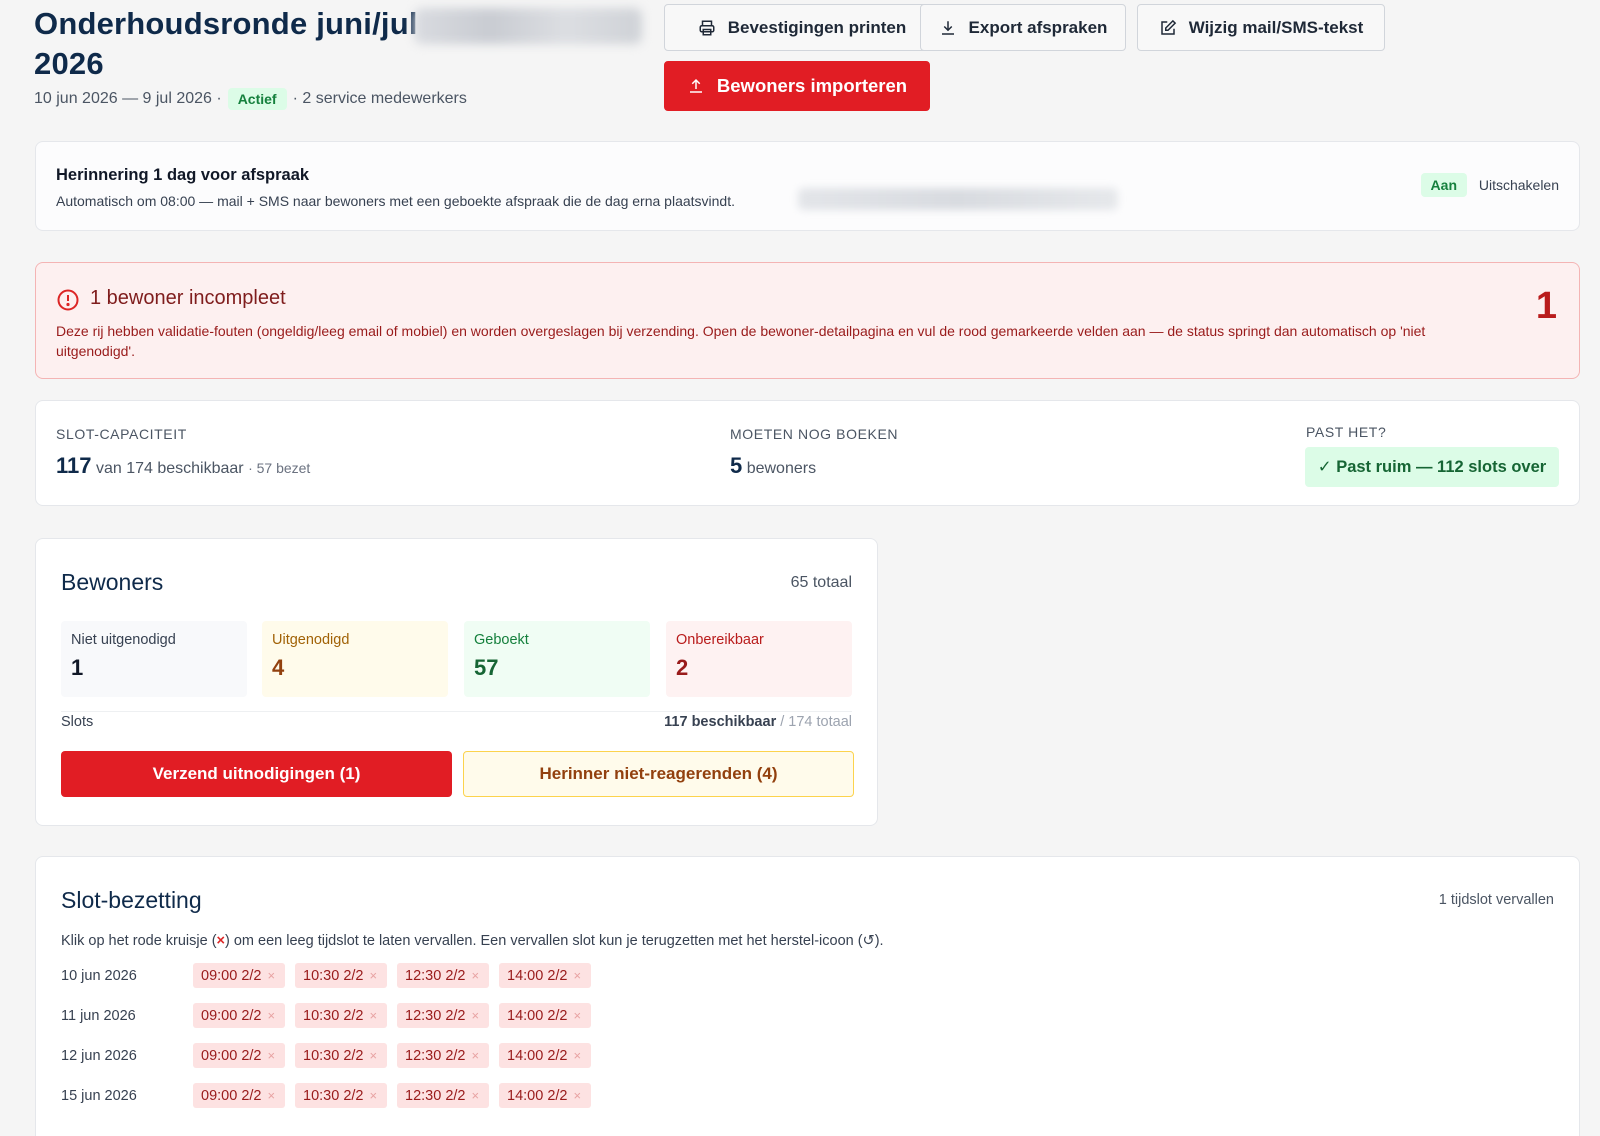 The height and width of the screenshot is (1136, 1600). Describe the element at coordinates (131, 900) in the screenshot. I see `slot-occupancy-title: Slot-bezetting` at that location.